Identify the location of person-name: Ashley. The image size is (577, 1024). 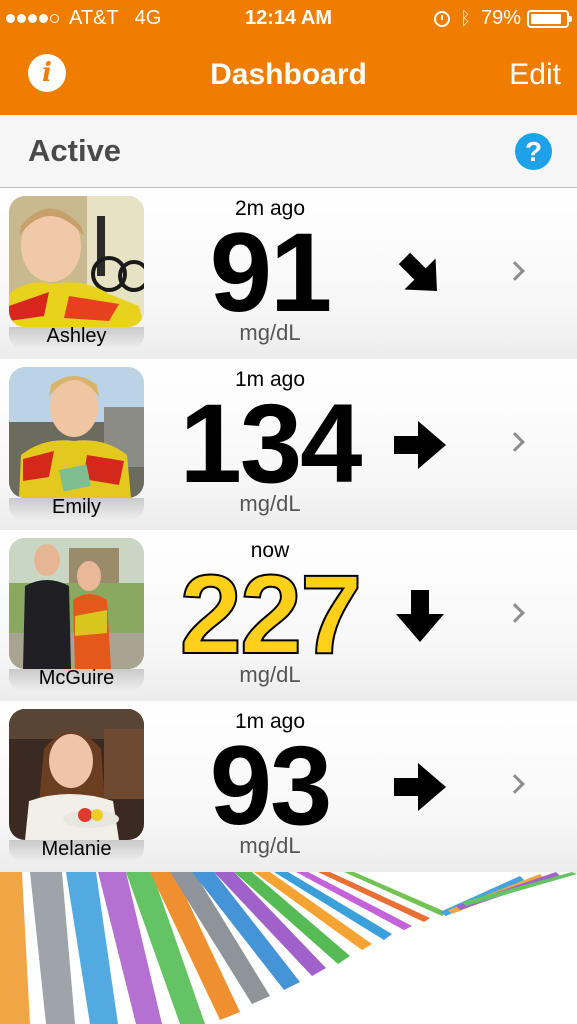
(76, 336).